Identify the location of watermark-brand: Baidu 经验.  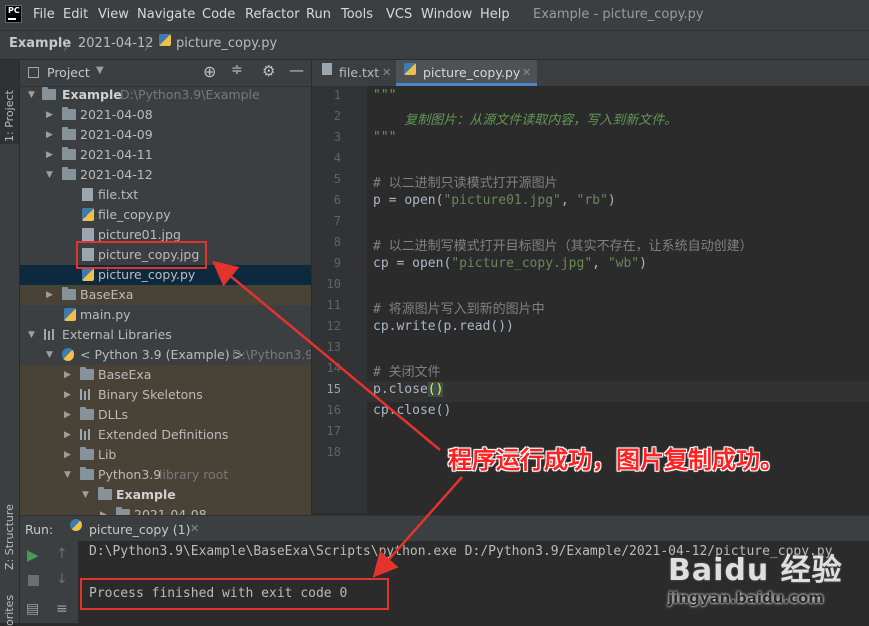
(755, 570).